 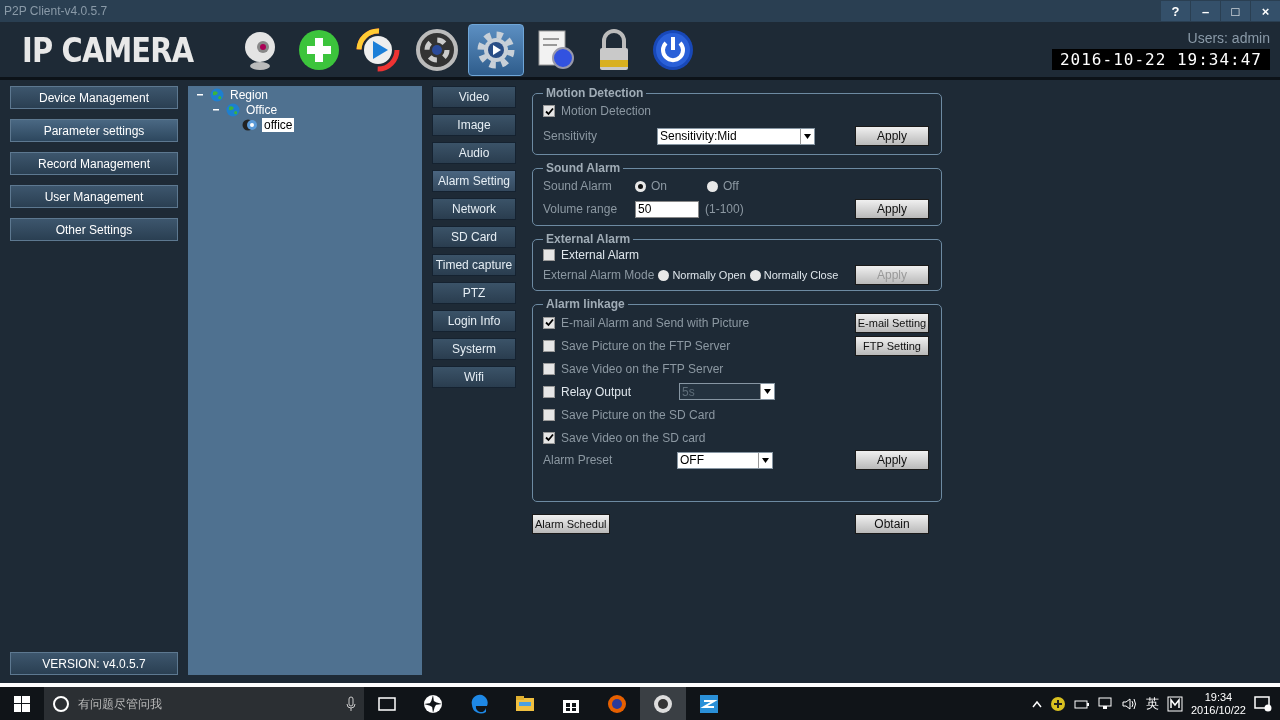 What do you see at coordinates (578, 186) in the screenshot?
I see `field-label: Sound Alarm` at bounding box center [578, 186].